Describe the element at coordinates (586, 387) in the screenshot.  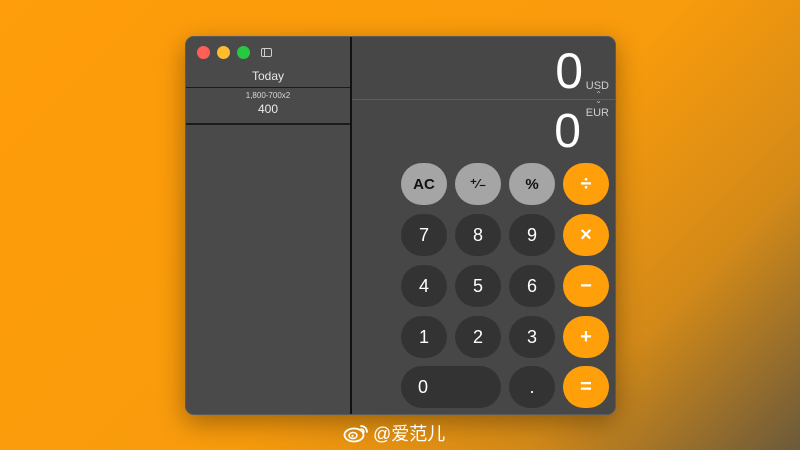
I see `equals-button: =` at that location.